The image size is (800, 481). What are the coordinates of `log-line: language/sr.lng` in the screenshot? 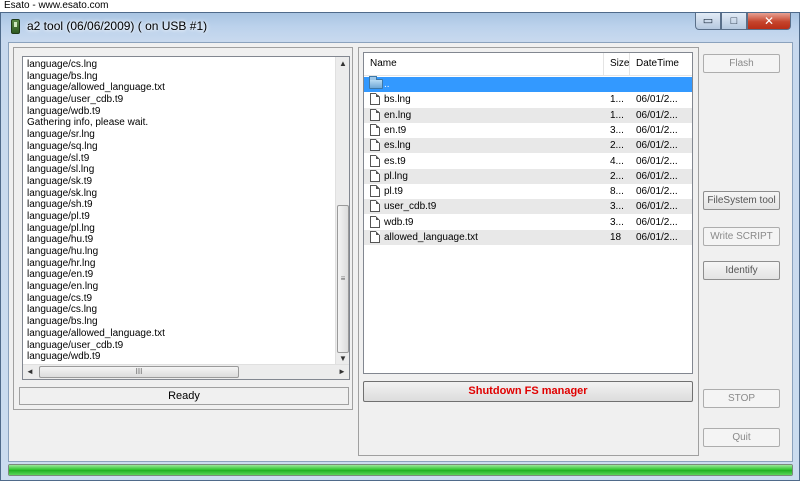 It's located at (61, 135).